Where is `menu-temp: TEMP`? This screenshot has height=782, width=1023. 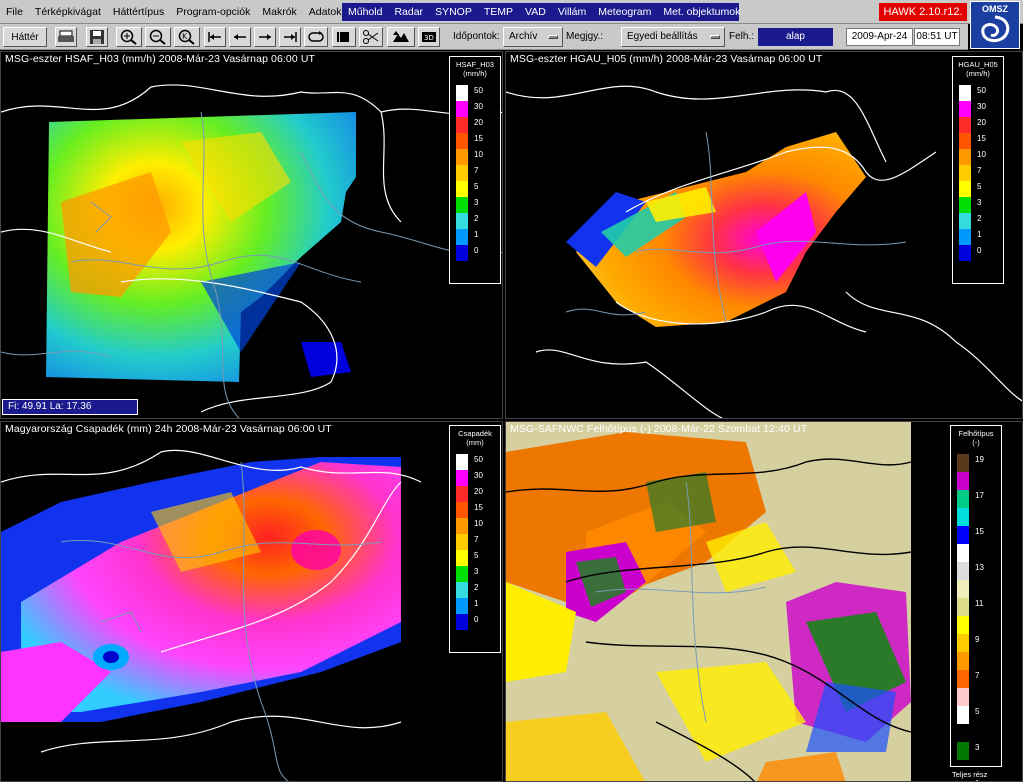 menu-temp: TEMP is located at coordinates (498, 12).